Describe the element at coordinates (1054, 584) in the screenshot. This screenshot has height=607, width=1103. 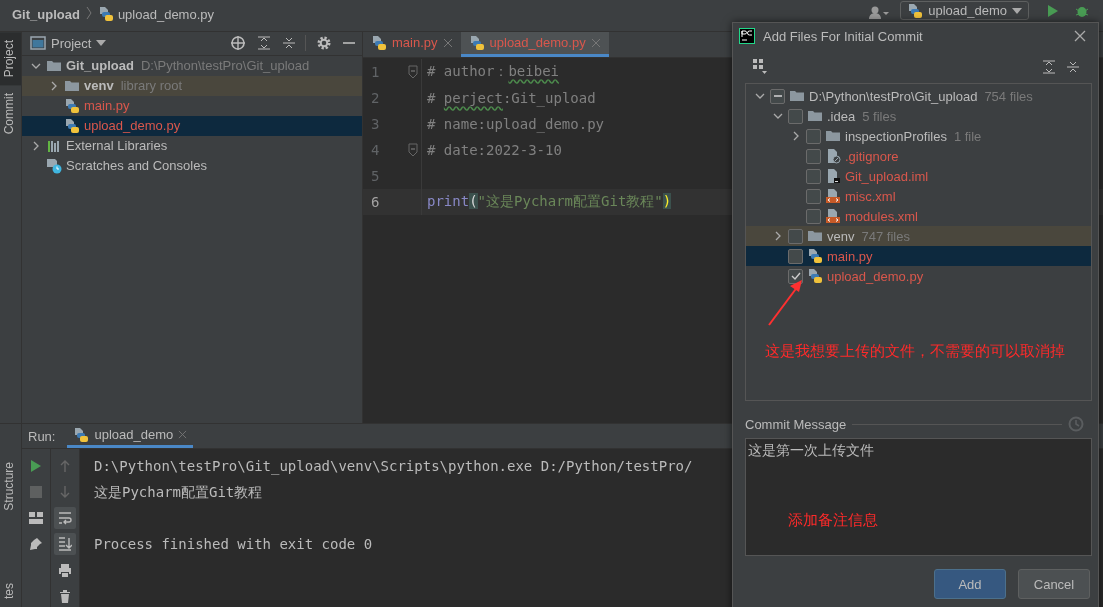
I see `cancel-button: Cancel` at that location.